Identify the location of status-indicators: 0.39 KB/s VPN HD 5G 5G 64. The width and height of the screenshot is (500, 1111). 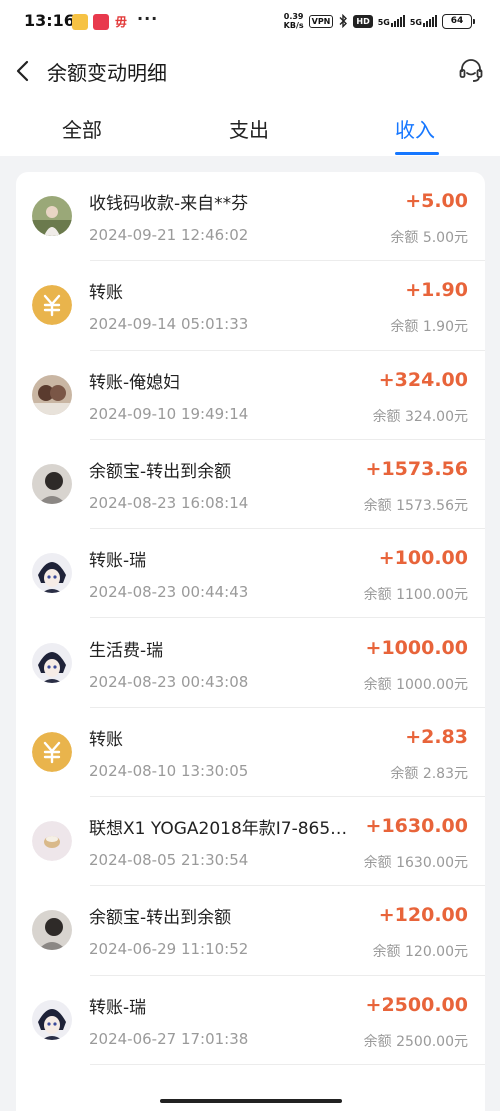
(379, 21).